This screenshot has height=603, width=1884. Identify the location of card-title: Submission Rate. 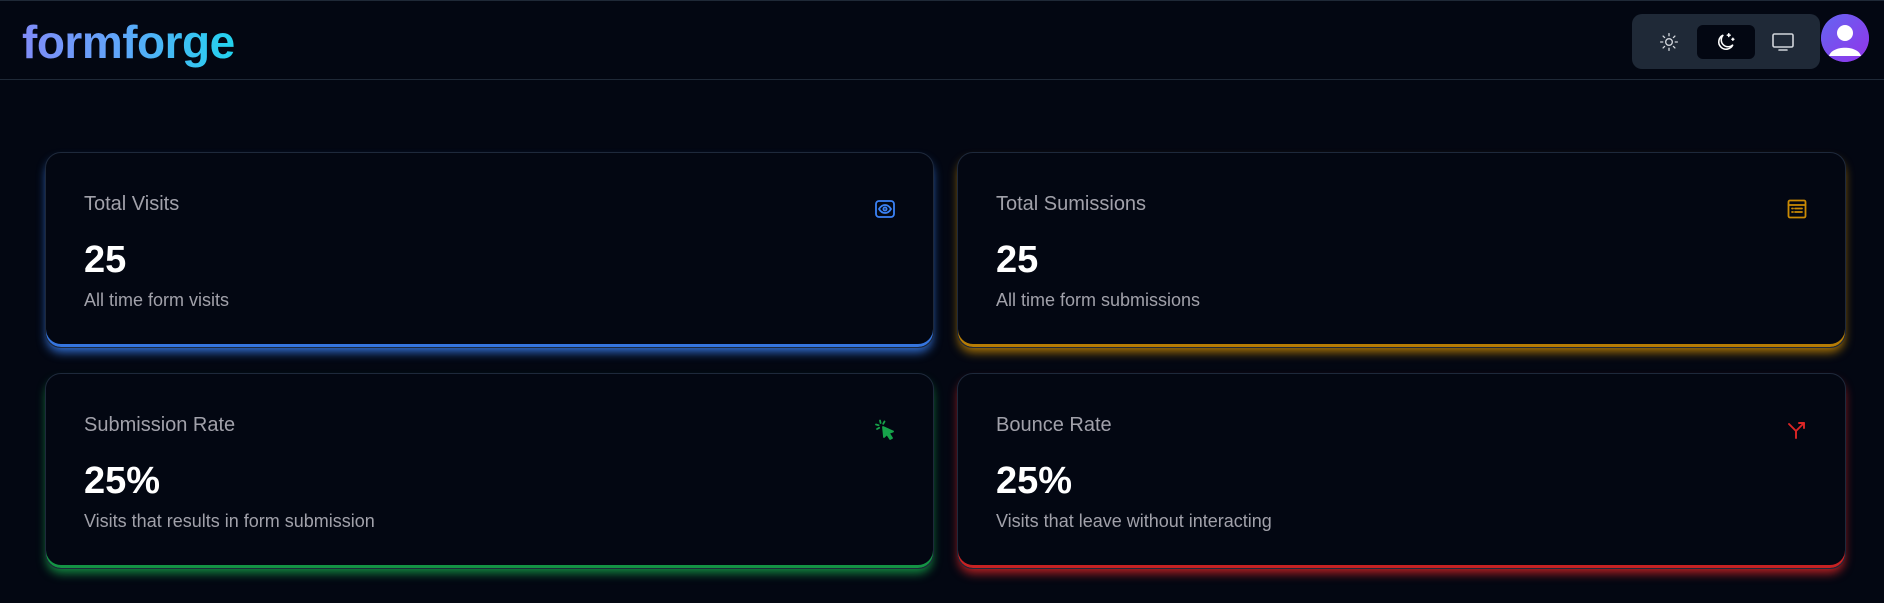
(160, 425).